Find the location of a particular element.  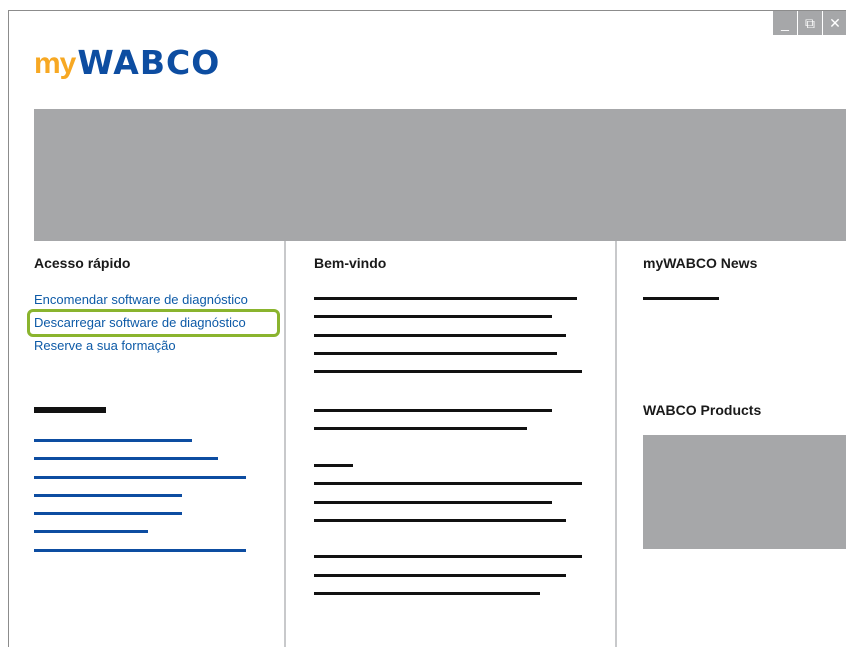

highlight-box is located at coordinates (153, 323).